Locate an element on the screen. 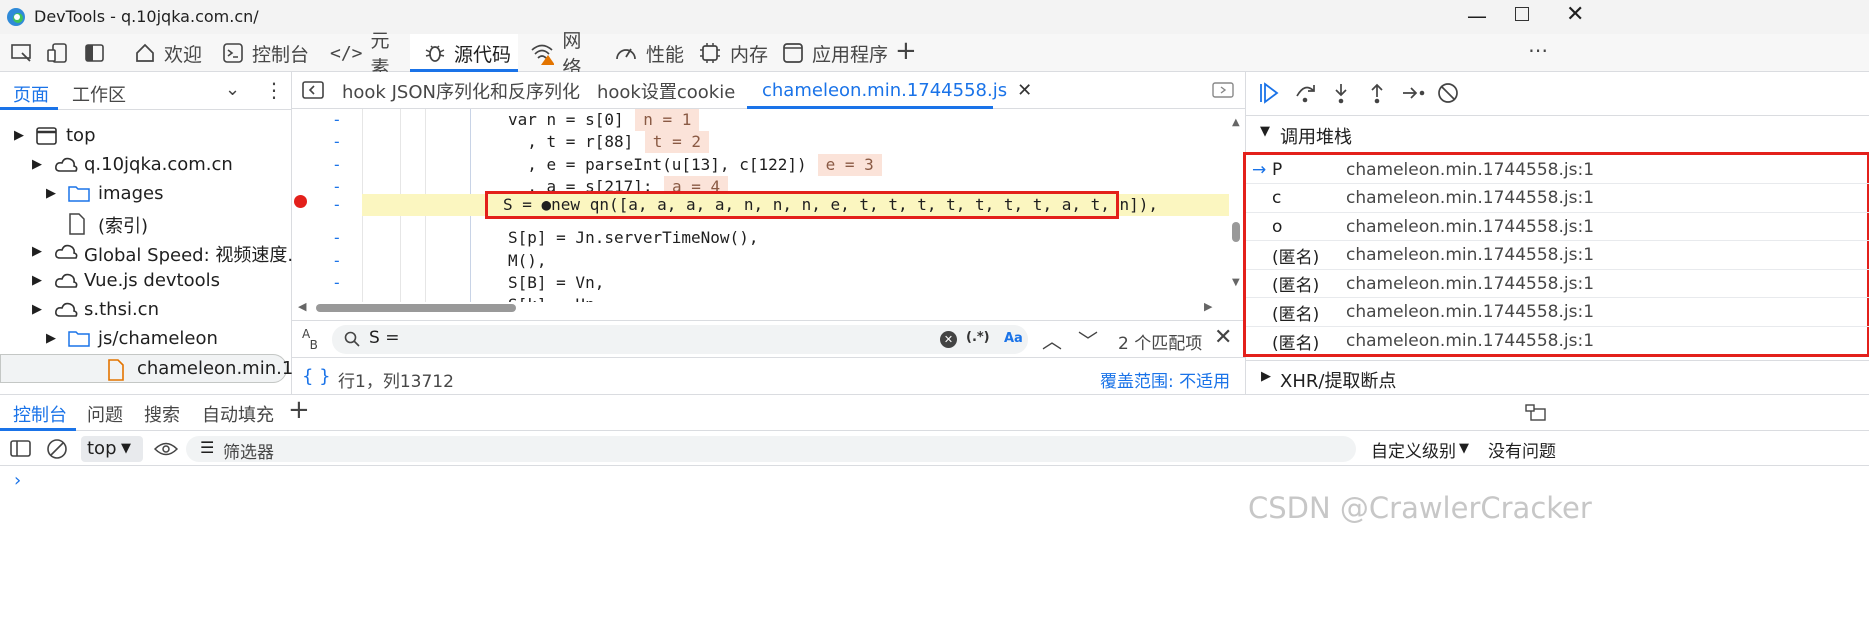 The width and height of the screenshot is (1869, 636). console-prompt-chevron-icon: › is located at coordinates (17, 480).